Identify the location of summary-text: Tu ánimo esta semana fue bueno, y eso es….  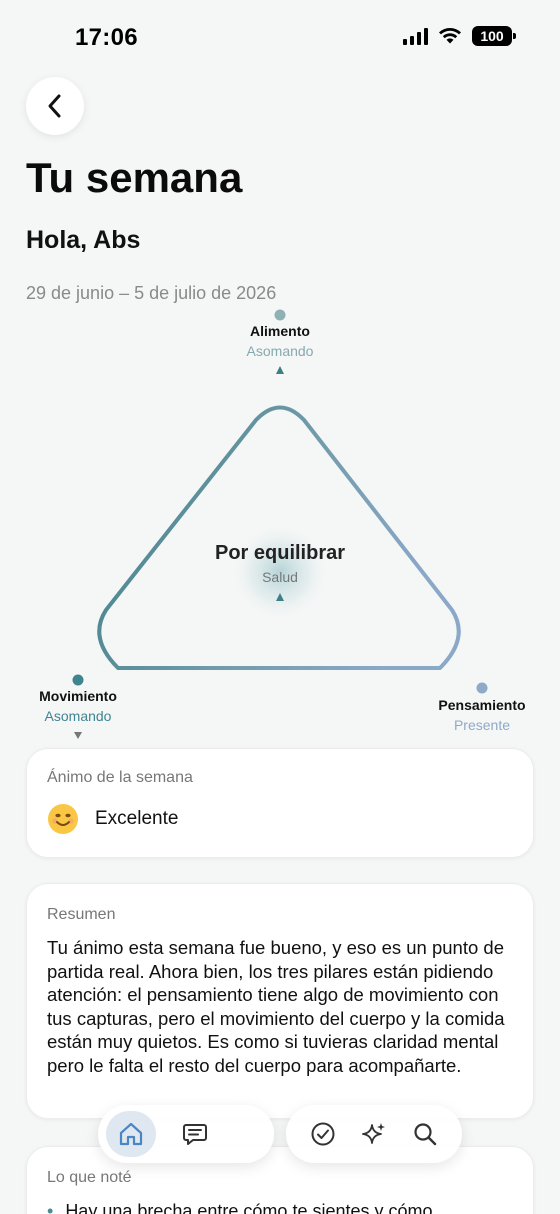
(276, 1006).